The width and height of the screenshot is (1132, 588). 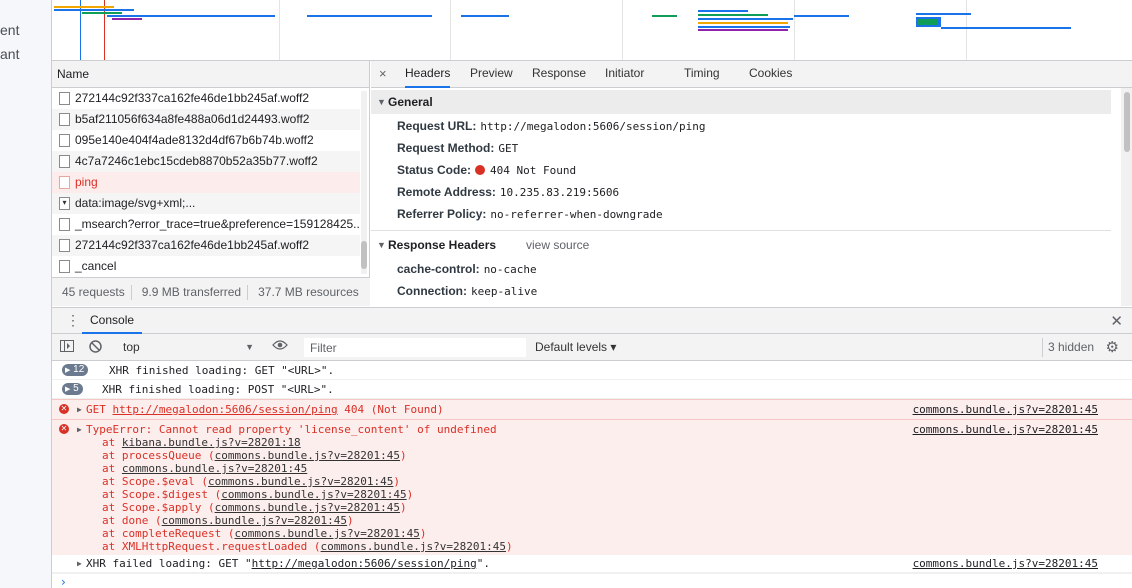 I want to click on stack-location-link: kibana.bundle.js?v=28201:18, so click(x=211, y=442).